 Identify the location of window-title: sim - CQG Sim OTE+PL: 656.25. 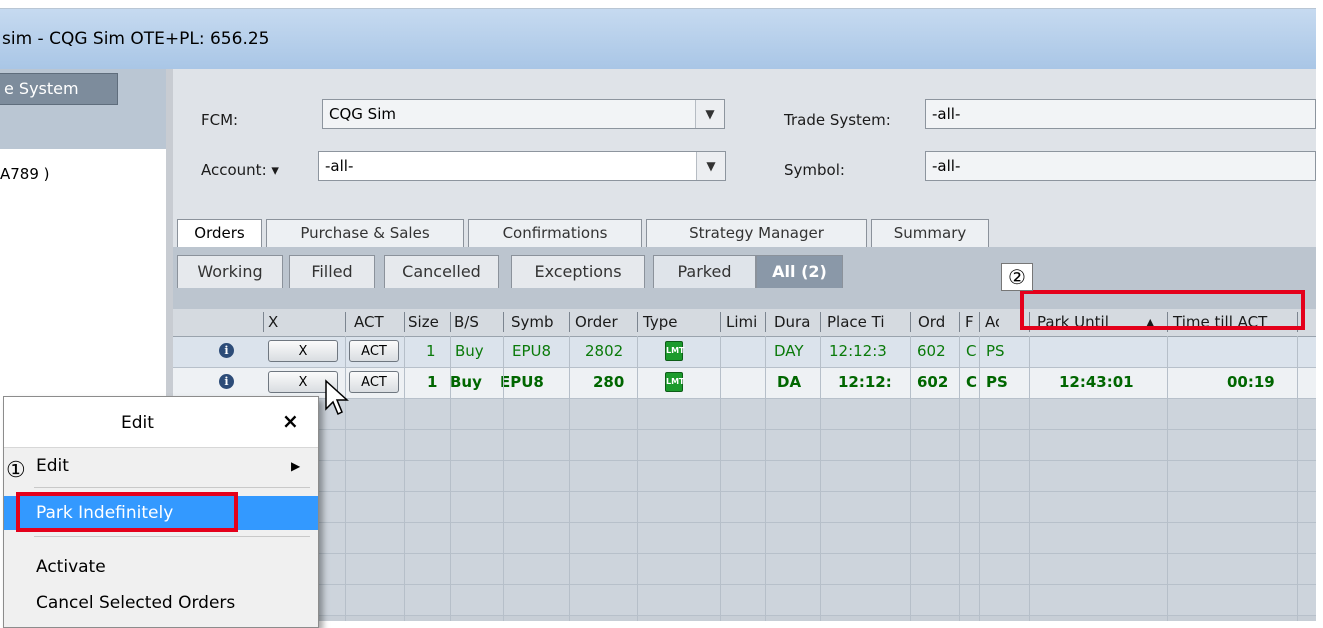
(136, 39).